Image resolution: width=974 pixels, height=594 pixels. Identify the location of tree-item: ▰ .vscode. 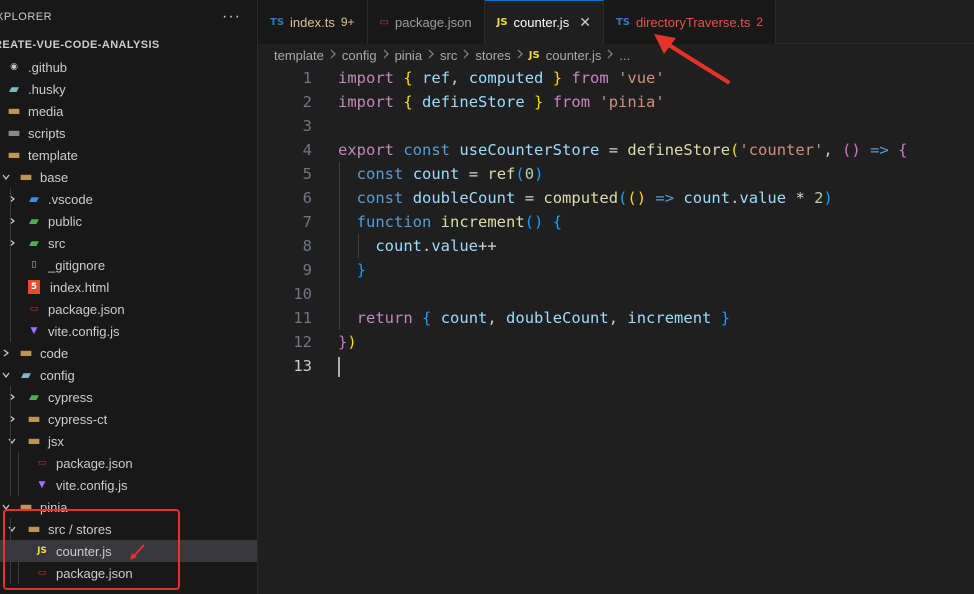
(128, 199).